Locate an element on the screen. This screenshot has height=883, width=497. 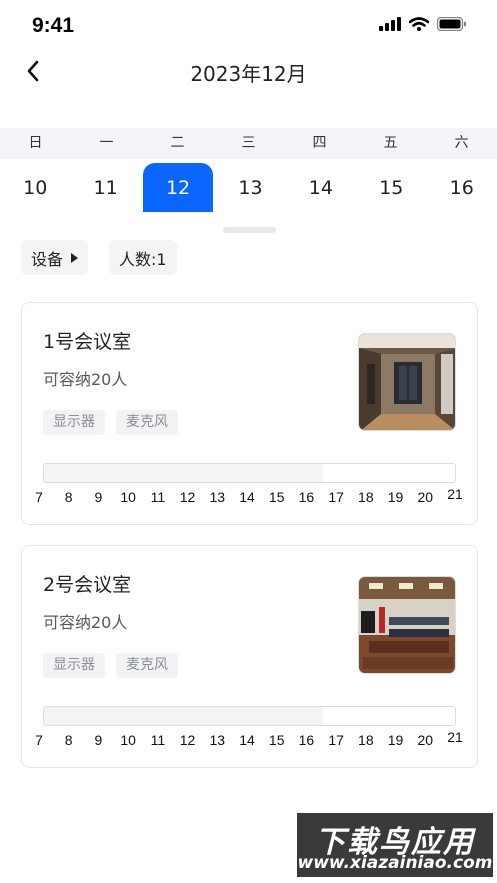
date-cell: 13 is located at coordinates (250, 187).